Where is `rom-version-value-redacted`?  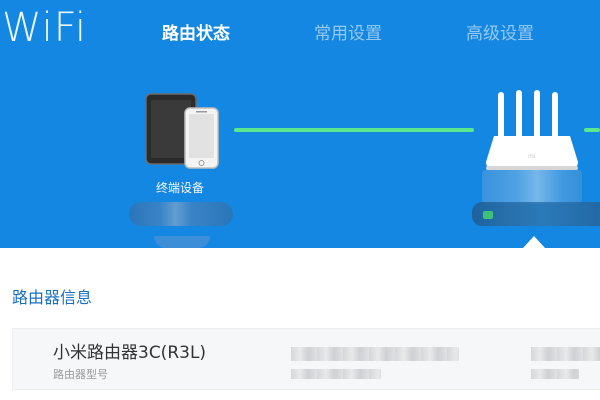 rom-version-value-redacted is located at coordinates (375, 354).